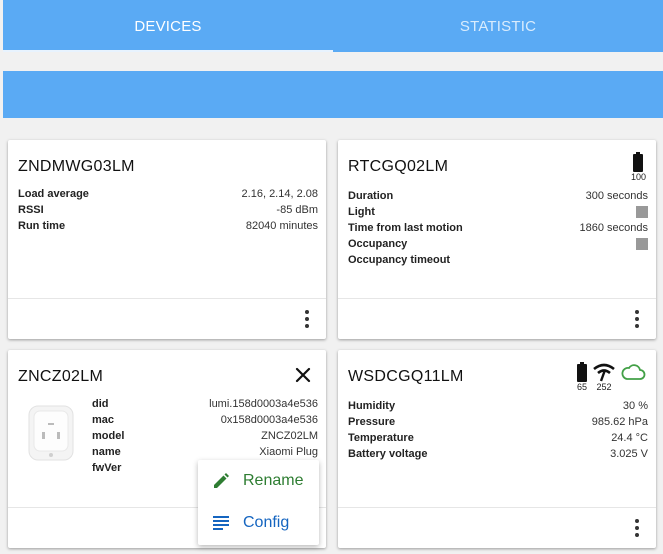  What do you see at coordinates (205, 452) in the screenshot?
I see `property-row: name Xiaomi Plug` at bounding box center [205, 452].